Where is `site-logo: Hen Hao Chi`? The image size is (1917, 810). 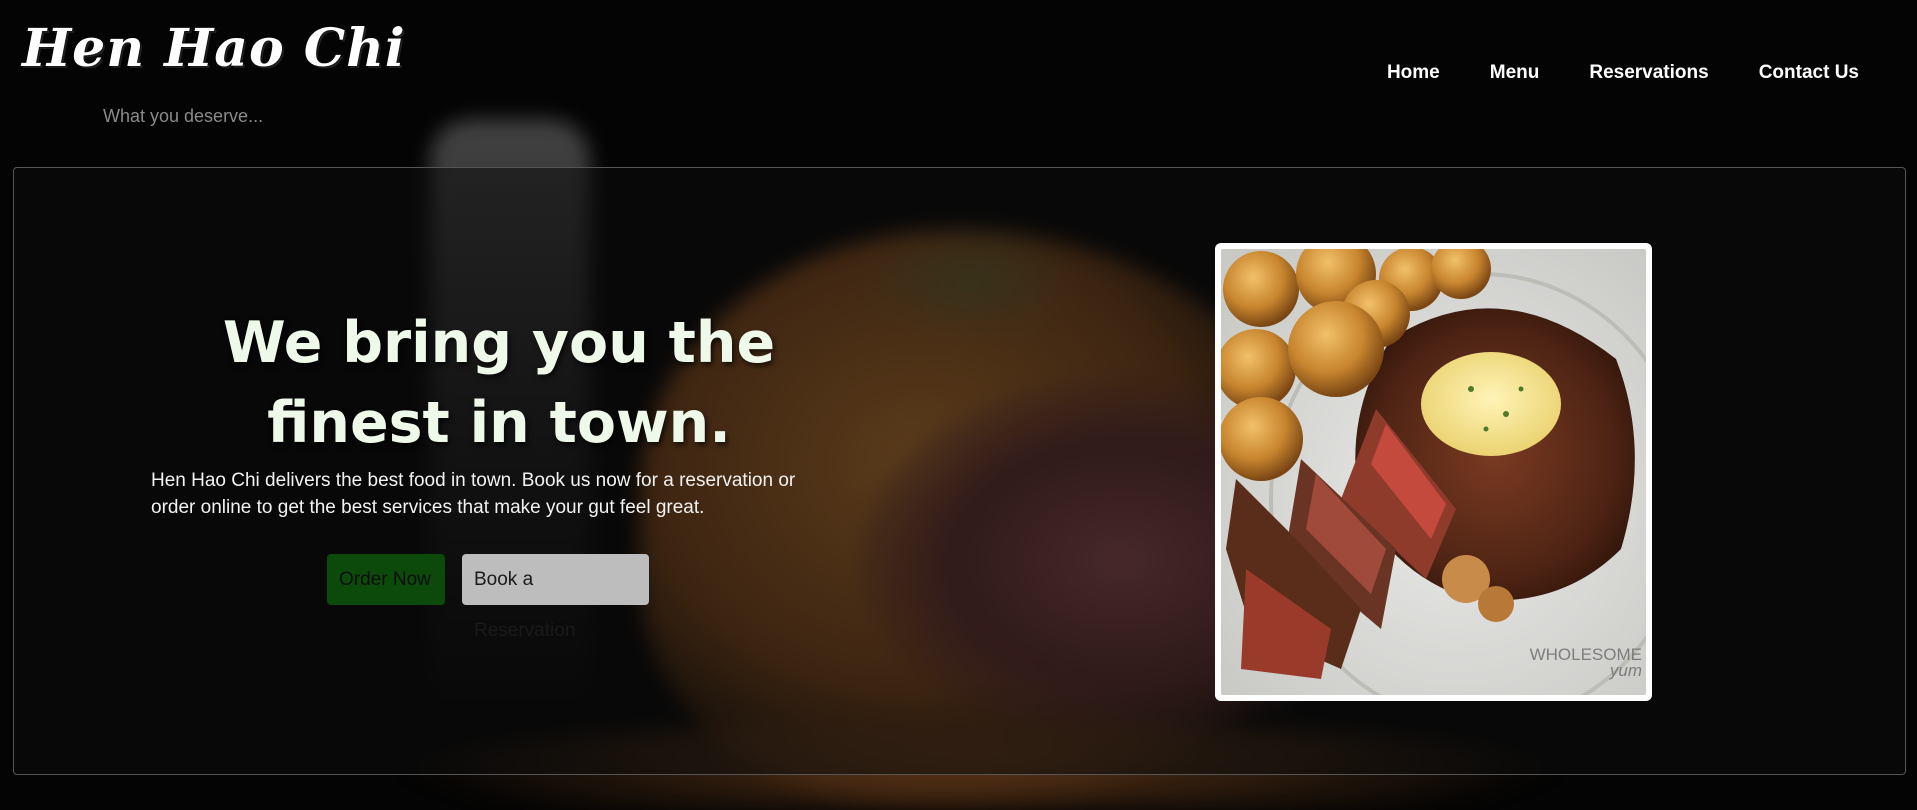
site-logo: Hen Hao Chi is located at coordinates (214, 48).